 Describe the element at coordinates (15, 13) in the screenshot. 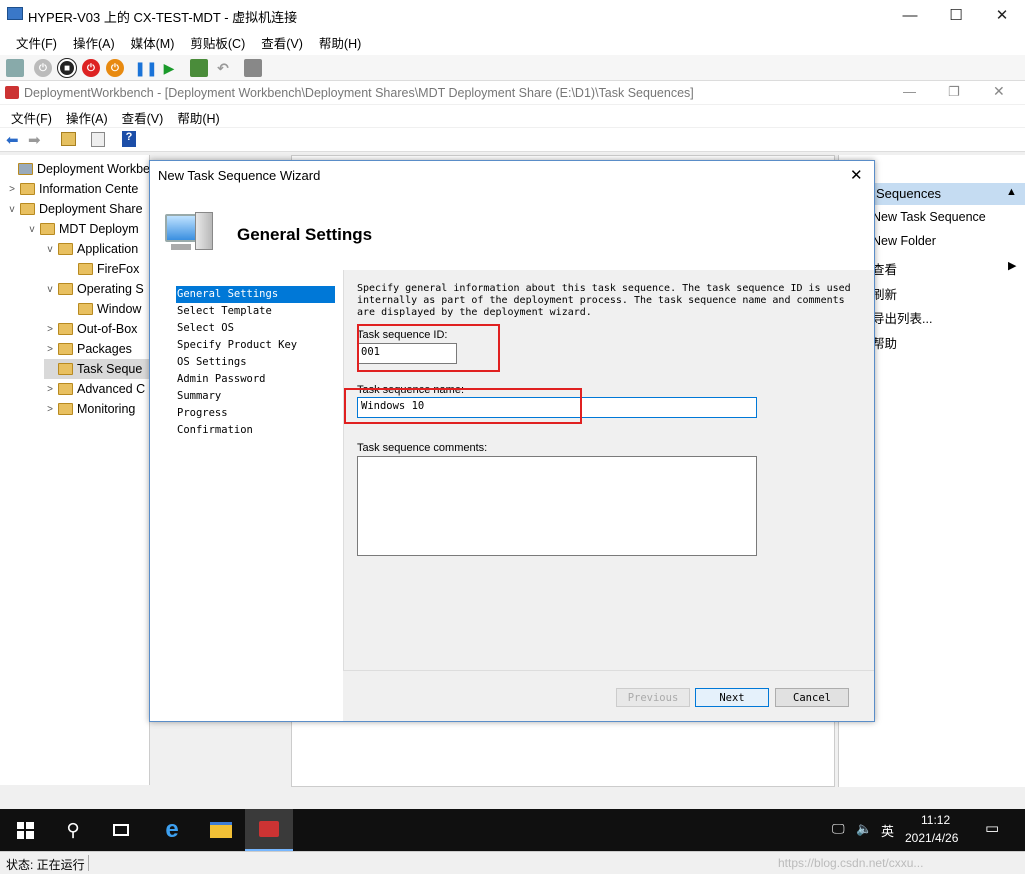

I see `monitor-icon` at that location.